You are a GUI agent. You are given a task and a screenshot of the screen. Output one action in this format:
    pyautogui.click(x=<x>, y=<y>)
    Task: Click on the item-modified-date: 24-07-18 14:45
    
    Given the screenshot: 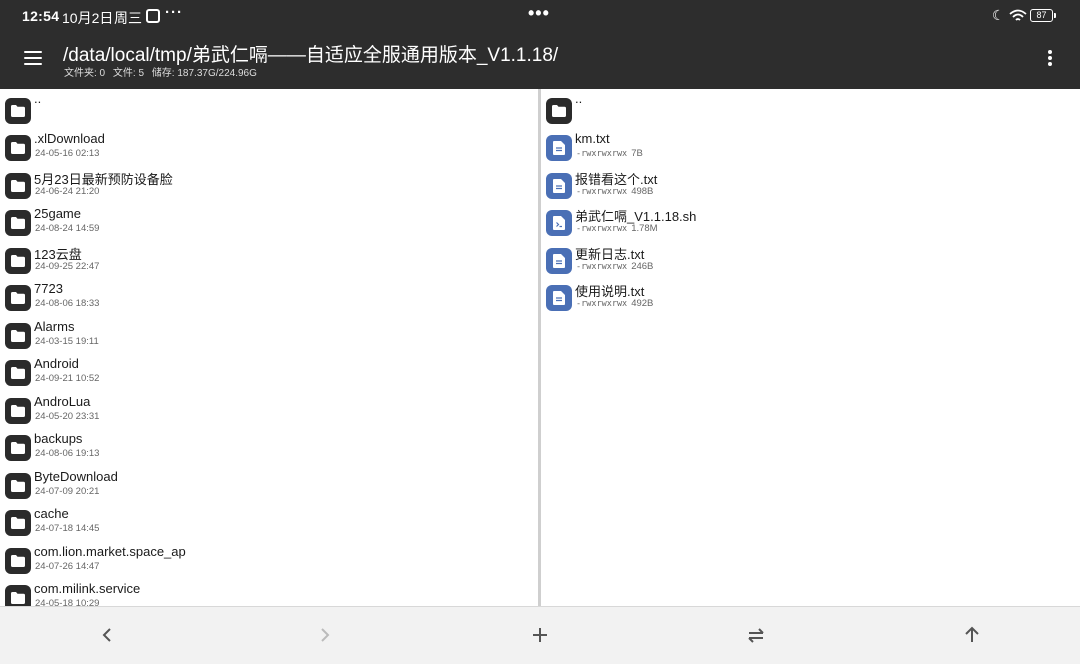 What is the action you would take?
    pyautogui.click(x=67, y=528)
    